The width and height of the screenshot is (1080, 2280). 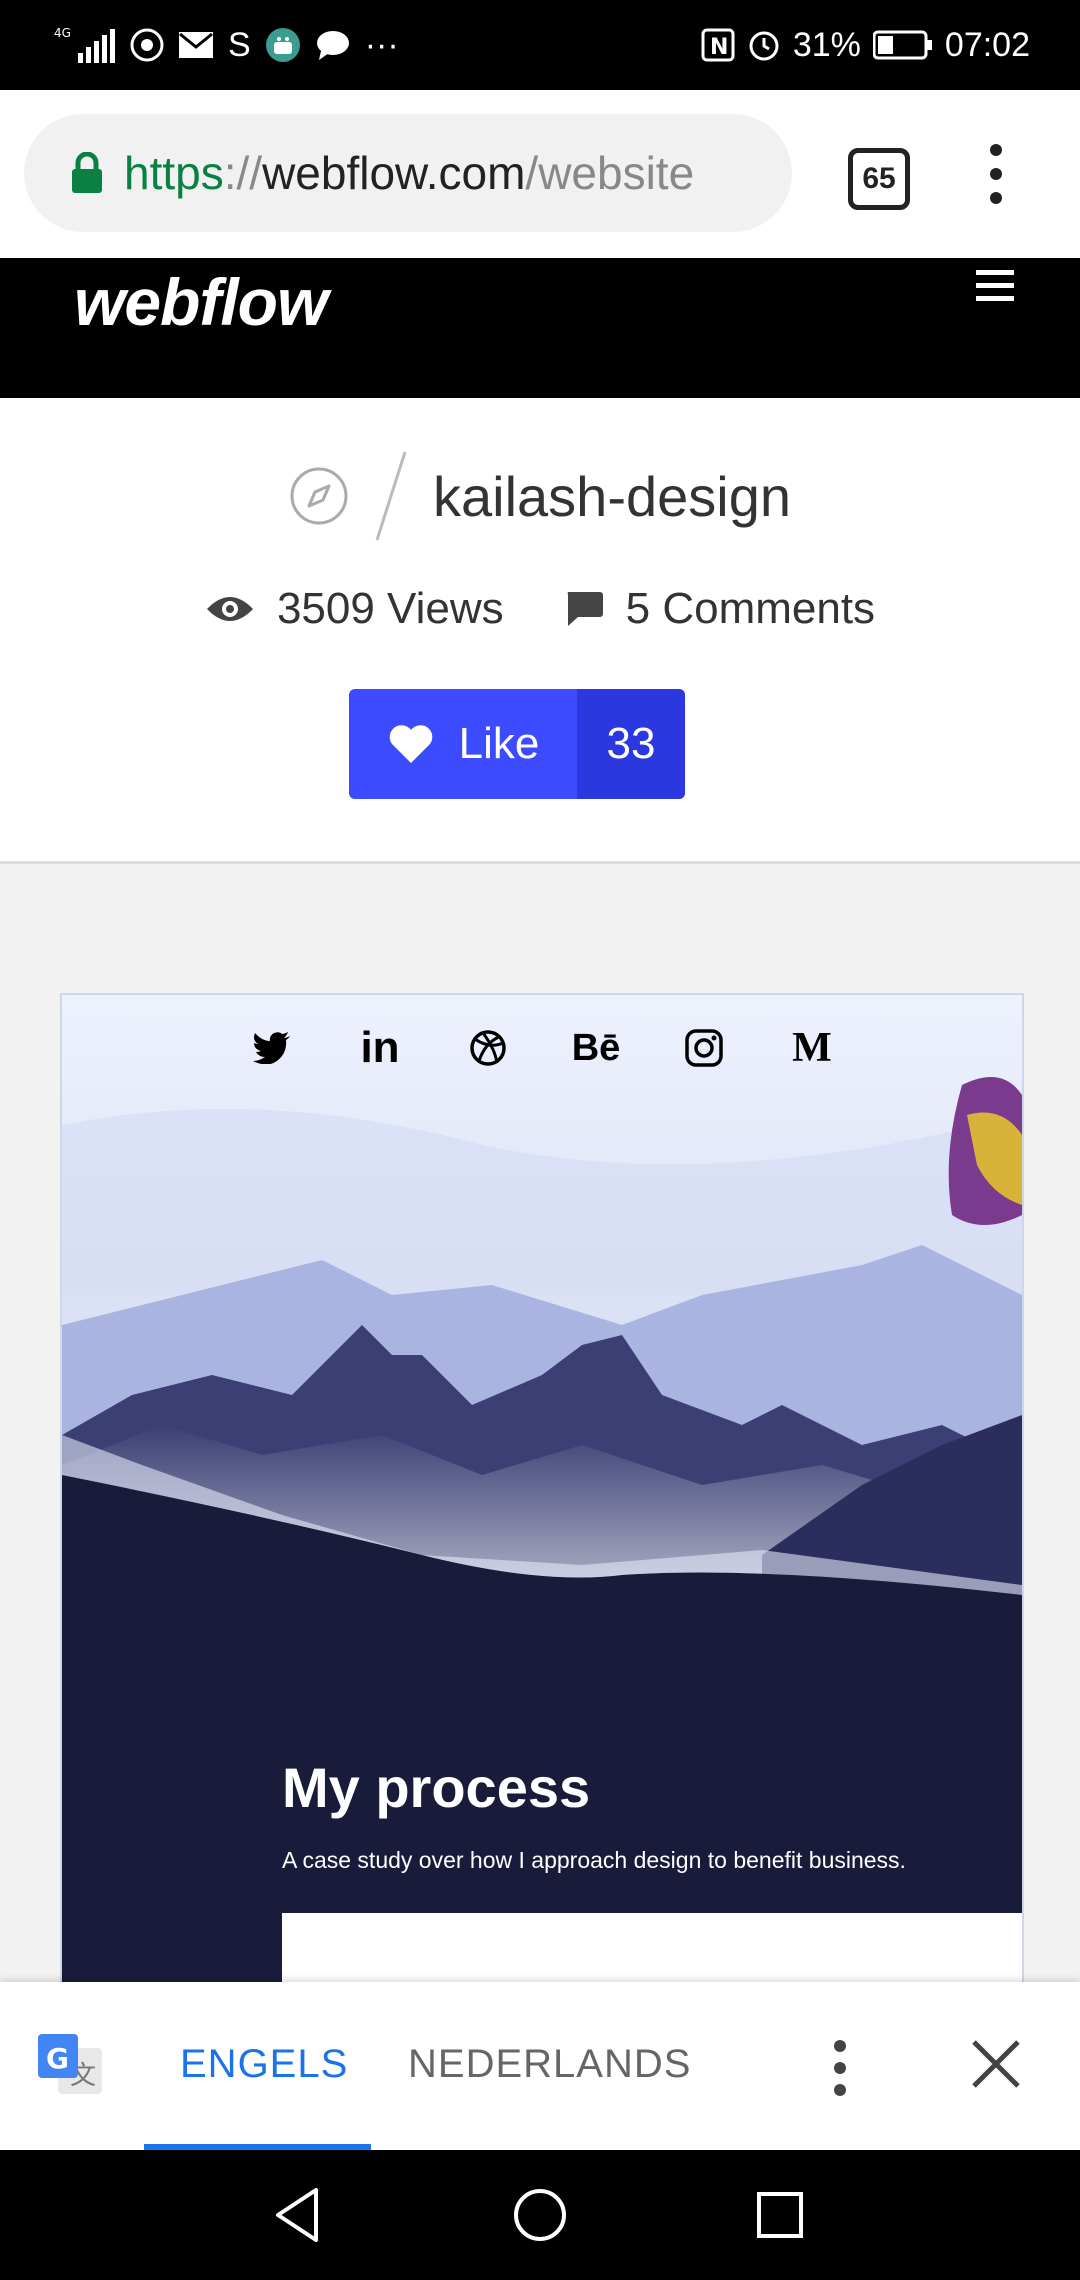 I want to click on tab-source-language: ENGELS, so click(x=264, y=2064).